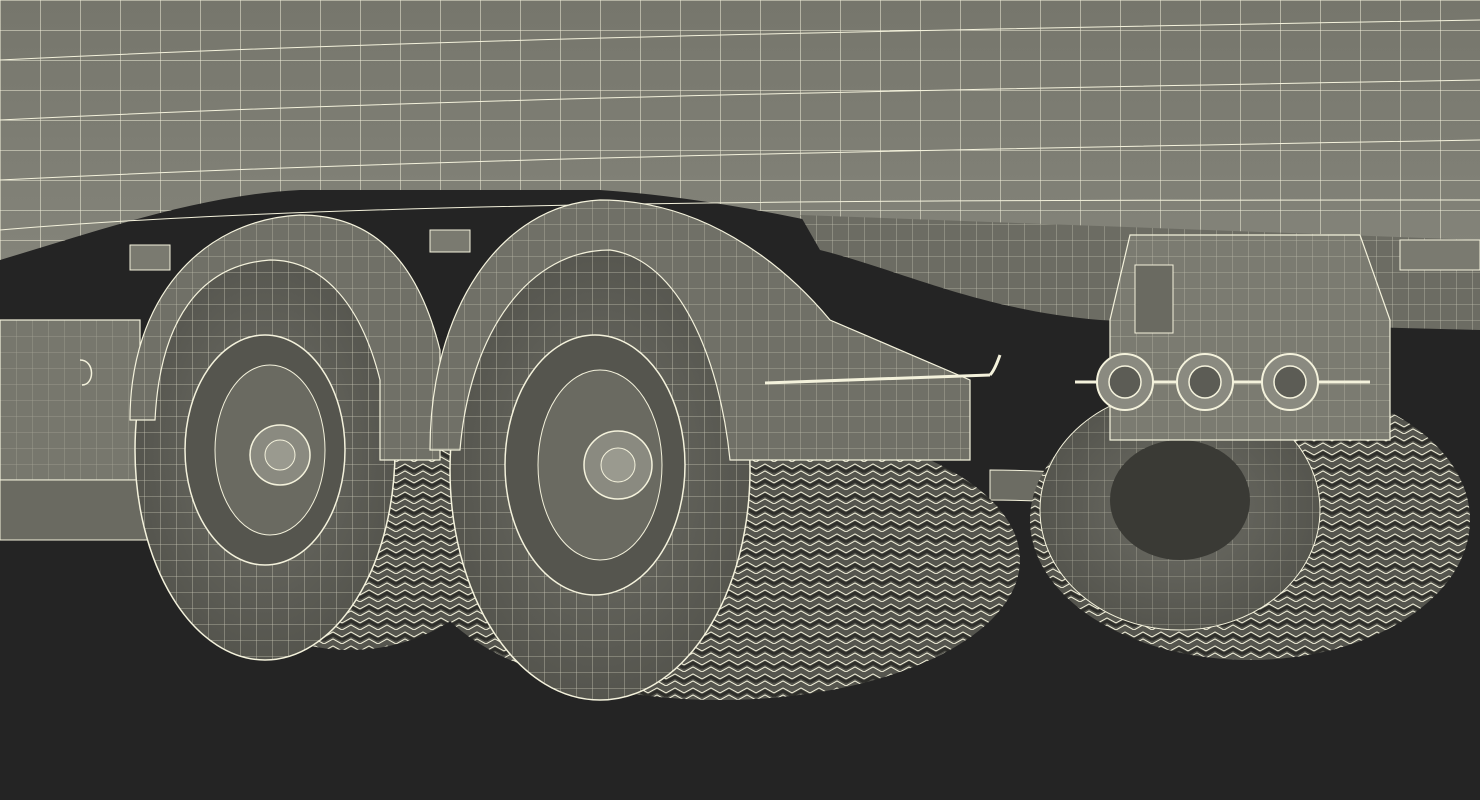 Image resolution: width=1480 pixels, height=800 pixels. Describe the element at coordinates (75, 430) in the screenshot. I see `side-toolbox` at that location.